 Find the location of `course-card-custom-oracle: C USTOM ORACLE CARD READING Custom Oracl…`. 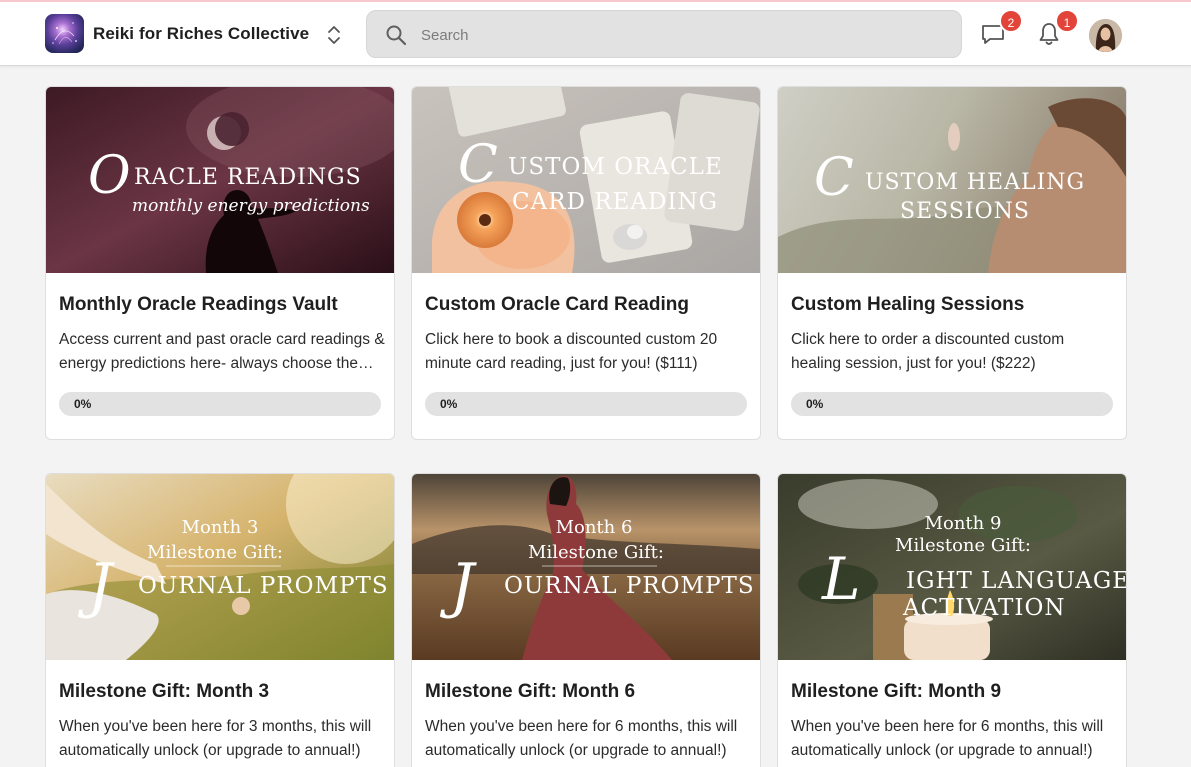

course-card-custom-oracle: C USTOM ORACLE CARD READING Custom Oracl… is located at coordinates (586, 263).